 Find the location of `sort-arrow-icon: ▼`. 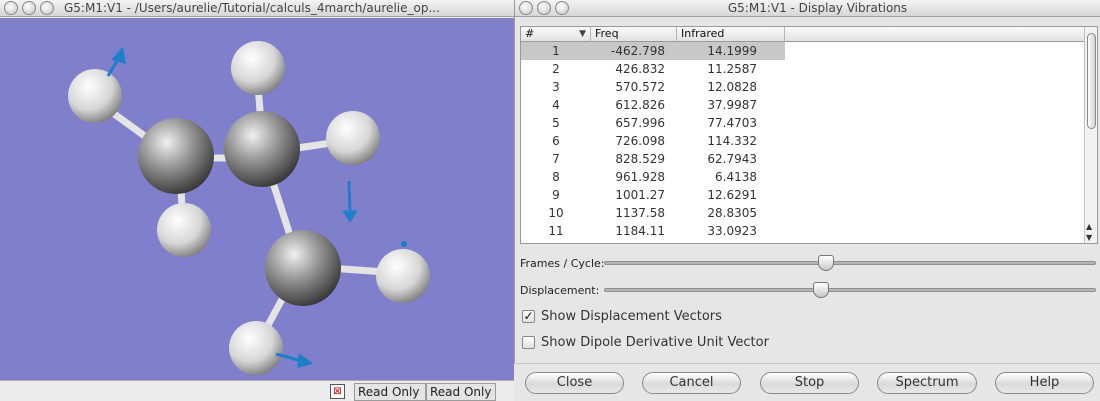

sort-arrow-icon: ▼ is located at coordinates (582, 34).